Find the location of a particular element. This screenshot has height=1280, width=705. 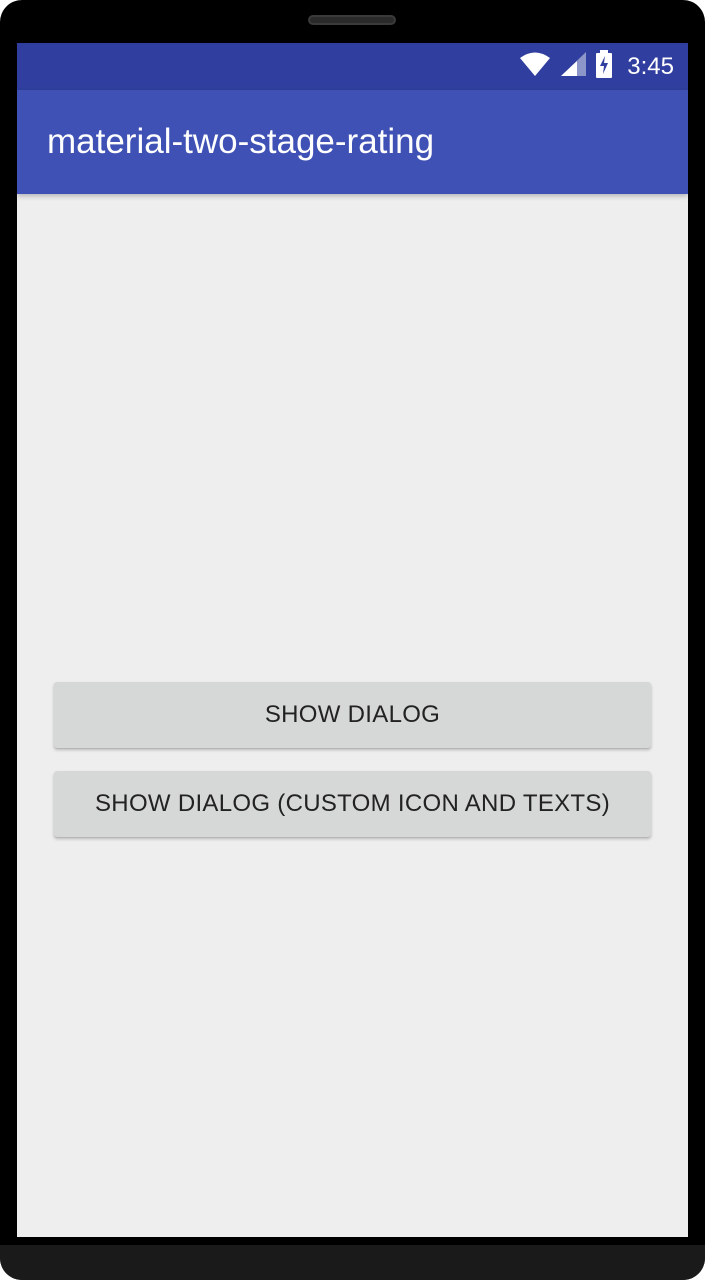

show-dialog-custom-button: SHOW DIALOG (CUSTOM ICON AND TEXTS) is located at coordinates (352, 804).